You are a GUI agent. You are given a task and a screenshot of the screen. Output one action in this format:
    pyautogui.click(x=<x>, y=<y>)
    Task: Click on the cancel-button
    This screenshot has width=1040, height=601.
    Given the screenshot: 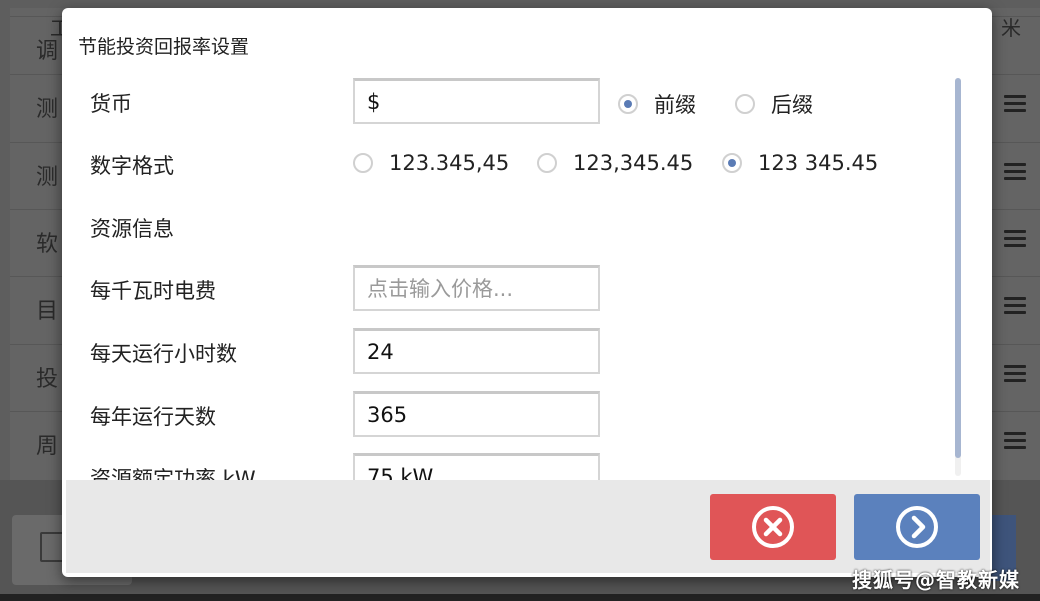 What is the action you would take?
    pyautogui.click(x=773, y=527)
    